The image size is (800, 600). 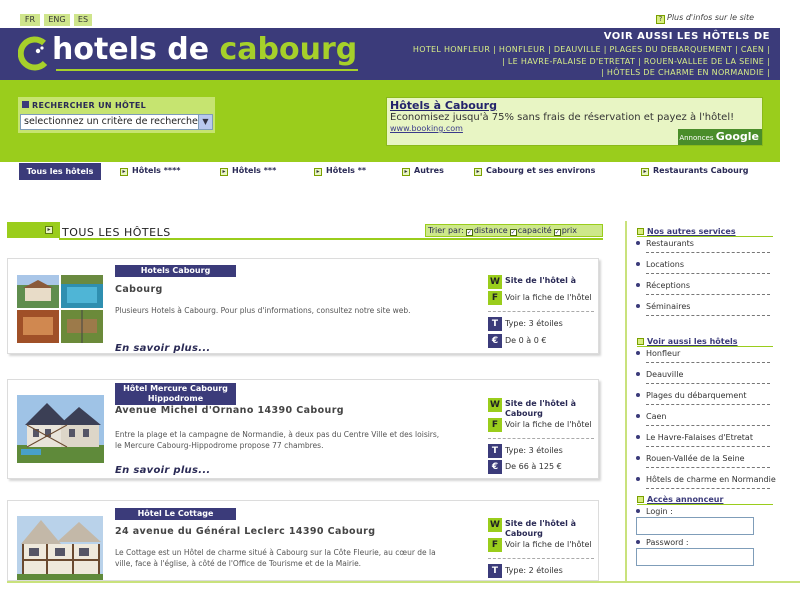 What do you see at coordinates (89, 105) in the screenshot?
I see `search-title-label: RECHERCHER UN HÔTEL` at bounding box center [89, 105].